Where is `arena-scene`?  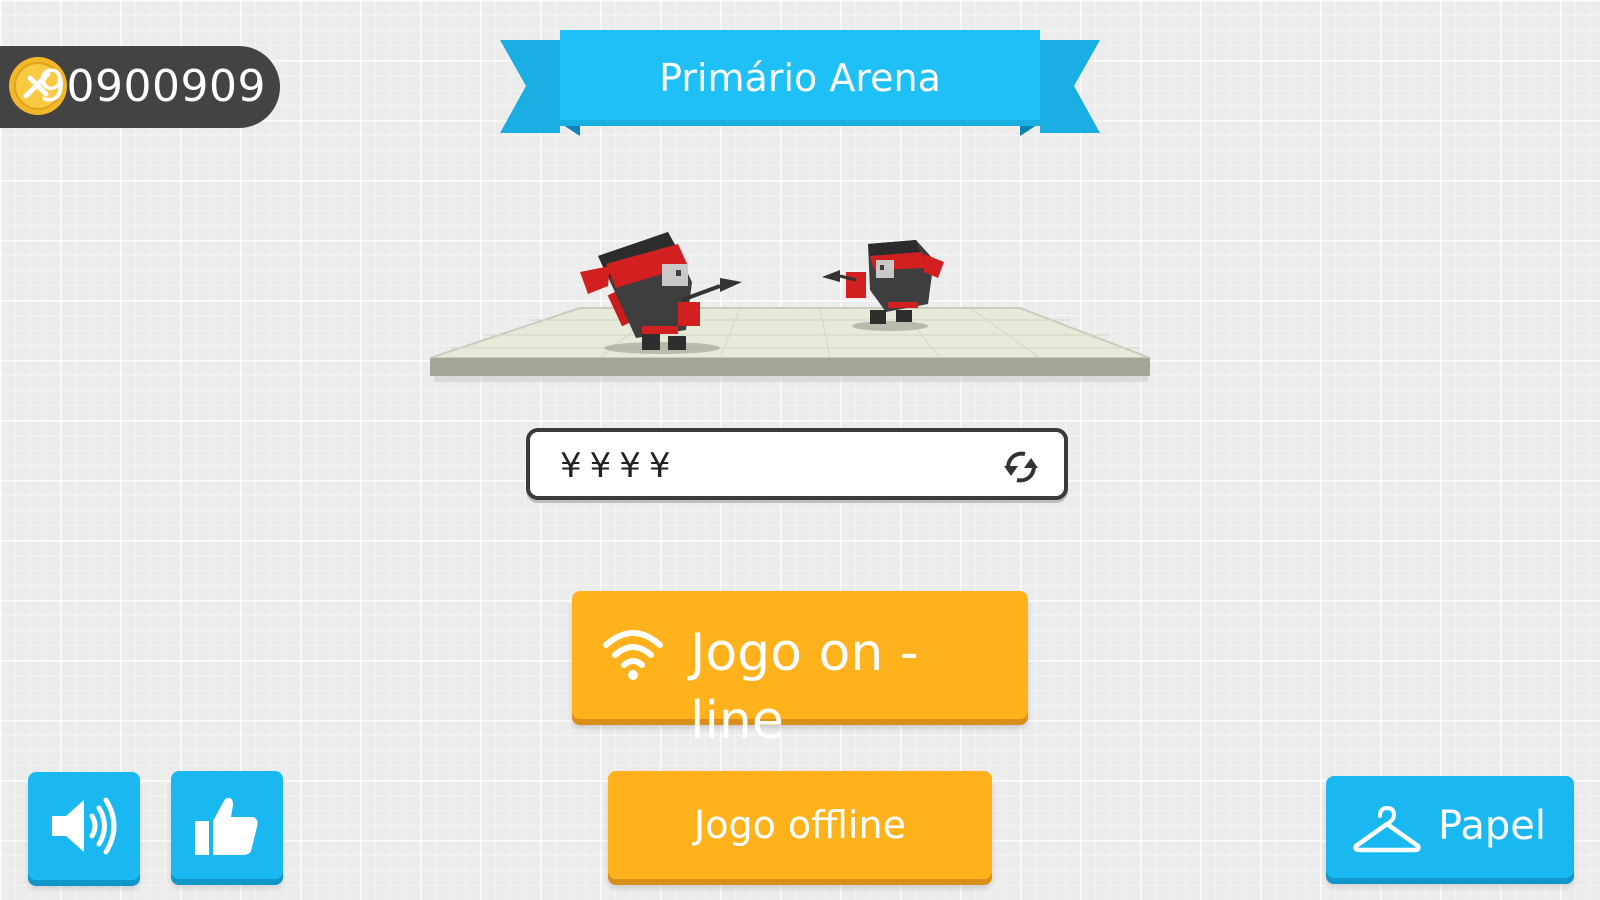
arena-scene is located at coordinates (790, 307).